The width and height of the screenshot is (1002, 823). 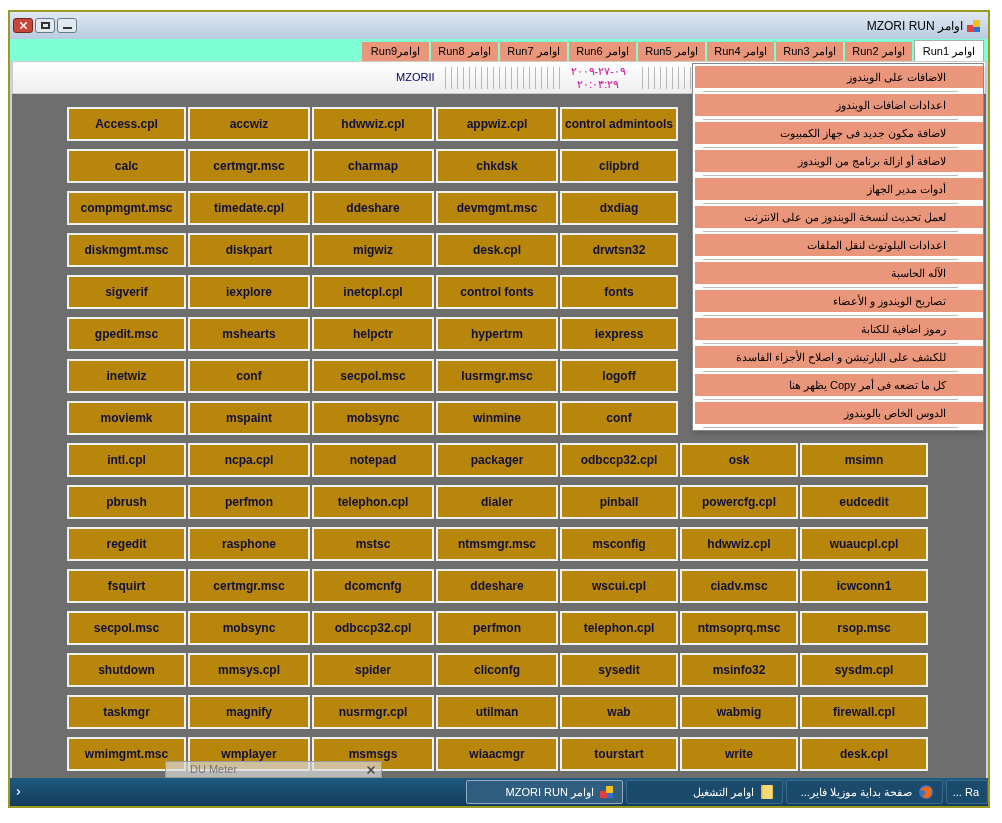 What do you see at coordinates (739, 712) in the screenshot?
I see `command-button: wabmig` at bounding box center [739, 712].